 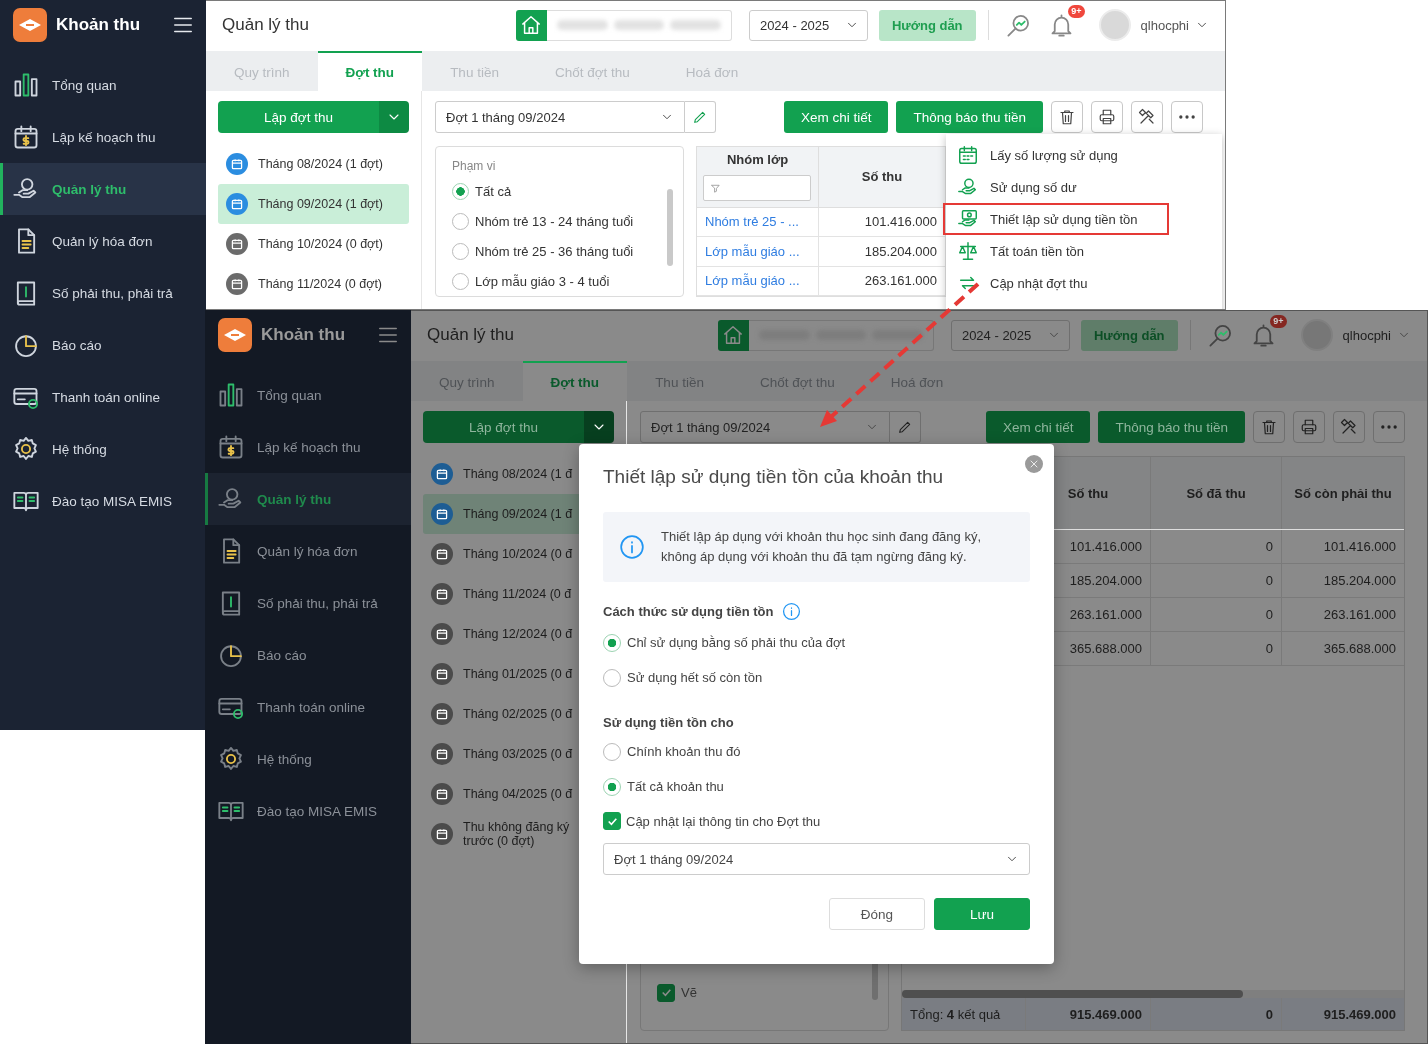 I want to click on printer-icon, so click(x=1107, y=117).